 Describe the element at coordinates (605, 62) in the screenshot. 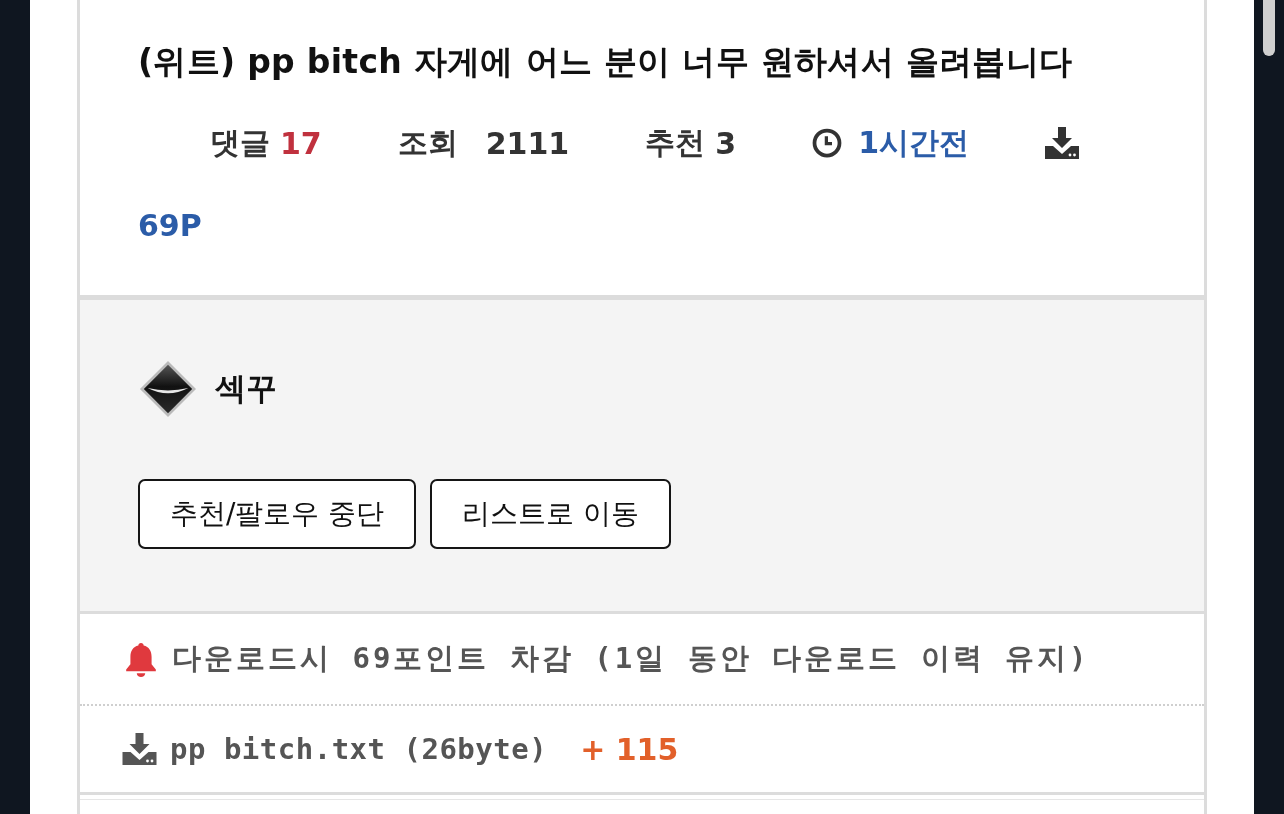

I see `post-title: (위트) pp bitch 자게에 어느 분이 너무 원하셔서 올려봅니다` at that location.